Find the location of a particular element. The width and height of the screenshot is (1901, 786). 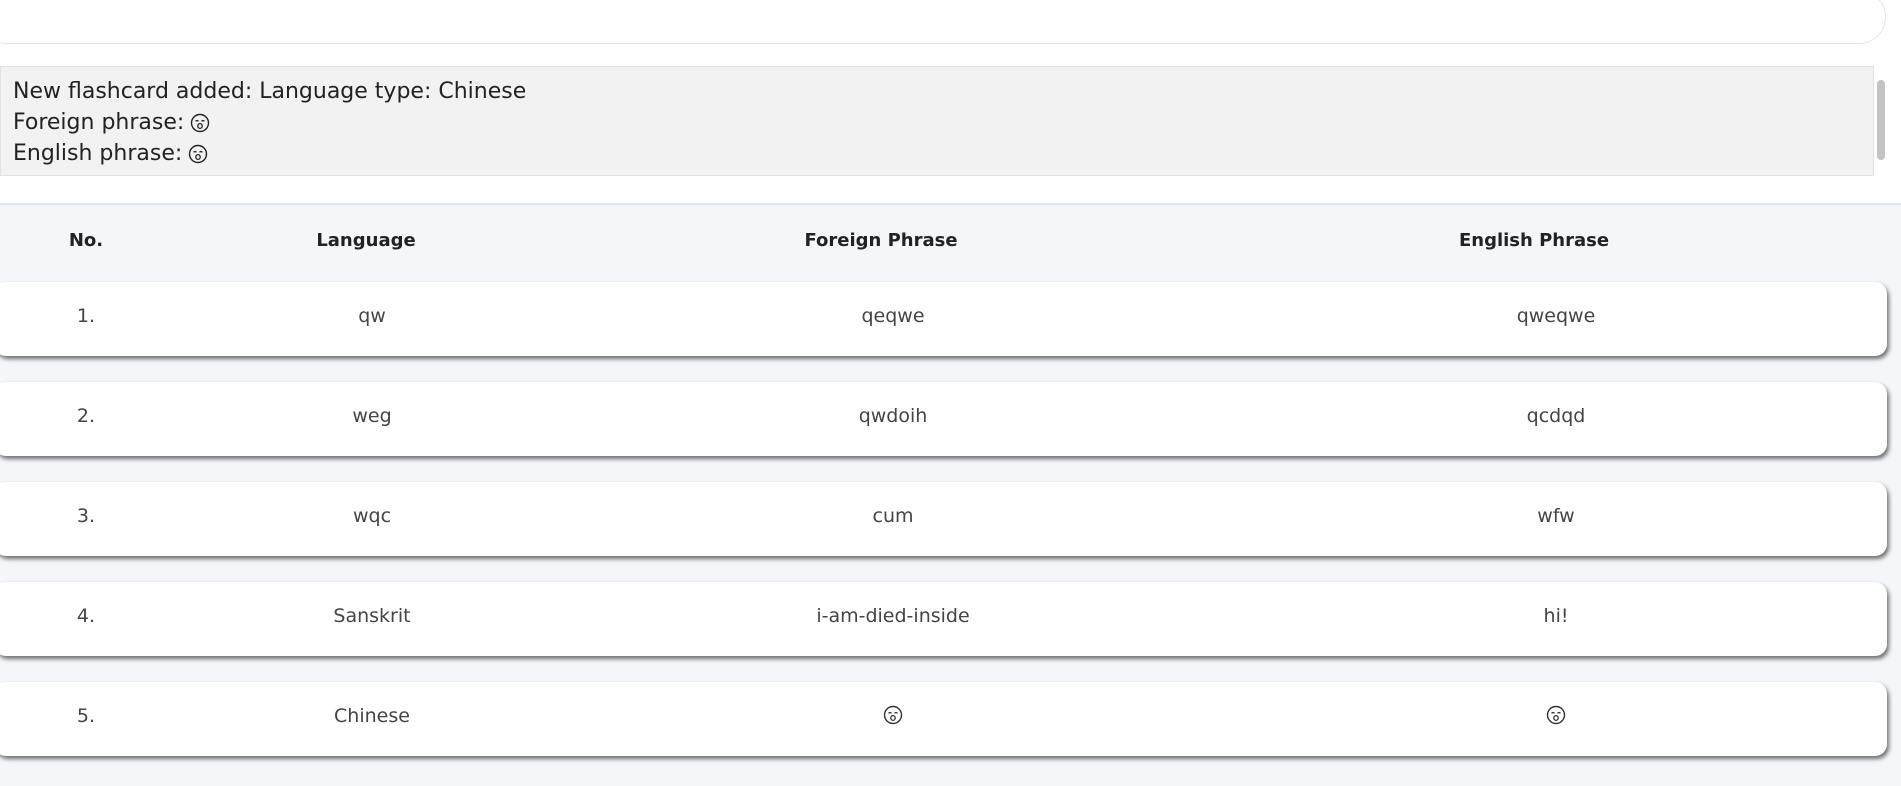

command-input is located at coordinates (943, 22).